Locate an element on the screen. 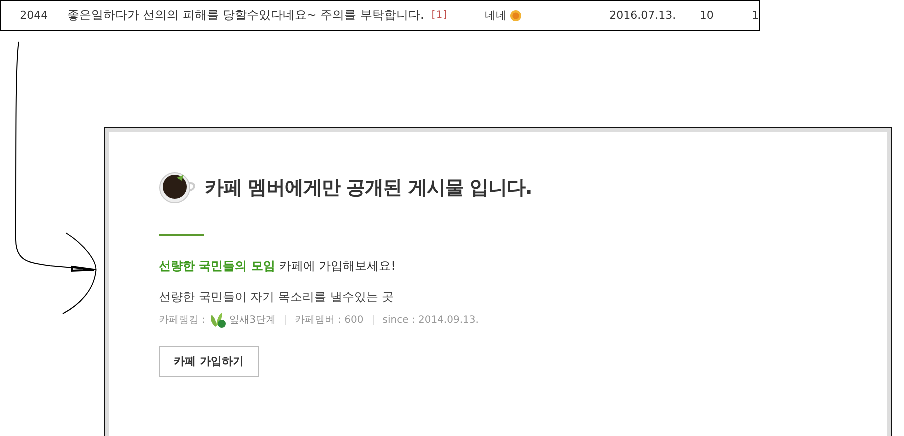 Image resolution: width=904 pixels, height=436 pixels. post-date: 2016.07.13. is located at coordinates (643, 15).